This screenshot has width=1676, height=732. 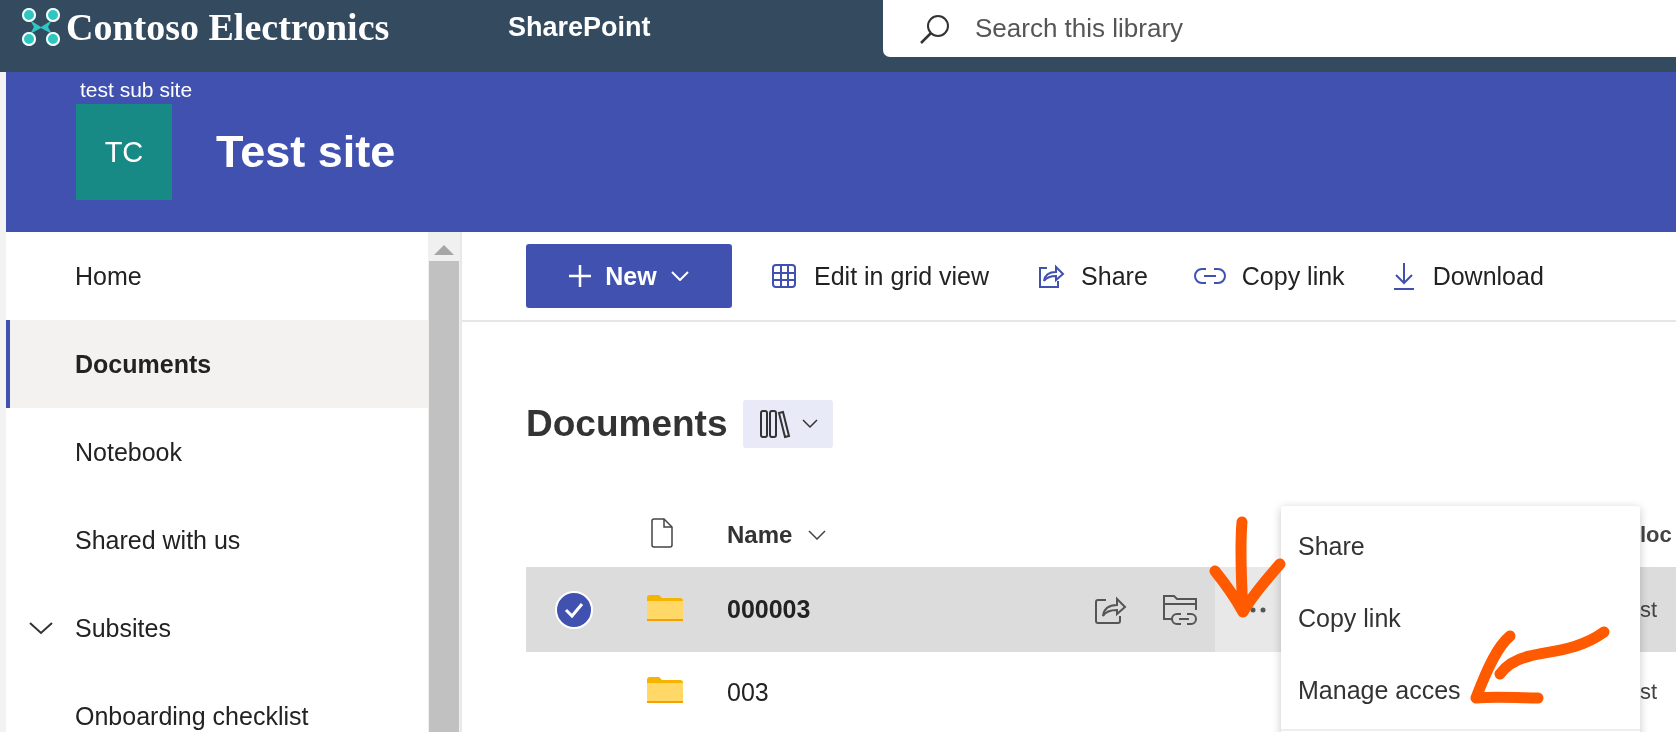 What do you see at coordinates (445, 482) in the screenshot?
I see `scrollbar` at bounding box center [445, 482].